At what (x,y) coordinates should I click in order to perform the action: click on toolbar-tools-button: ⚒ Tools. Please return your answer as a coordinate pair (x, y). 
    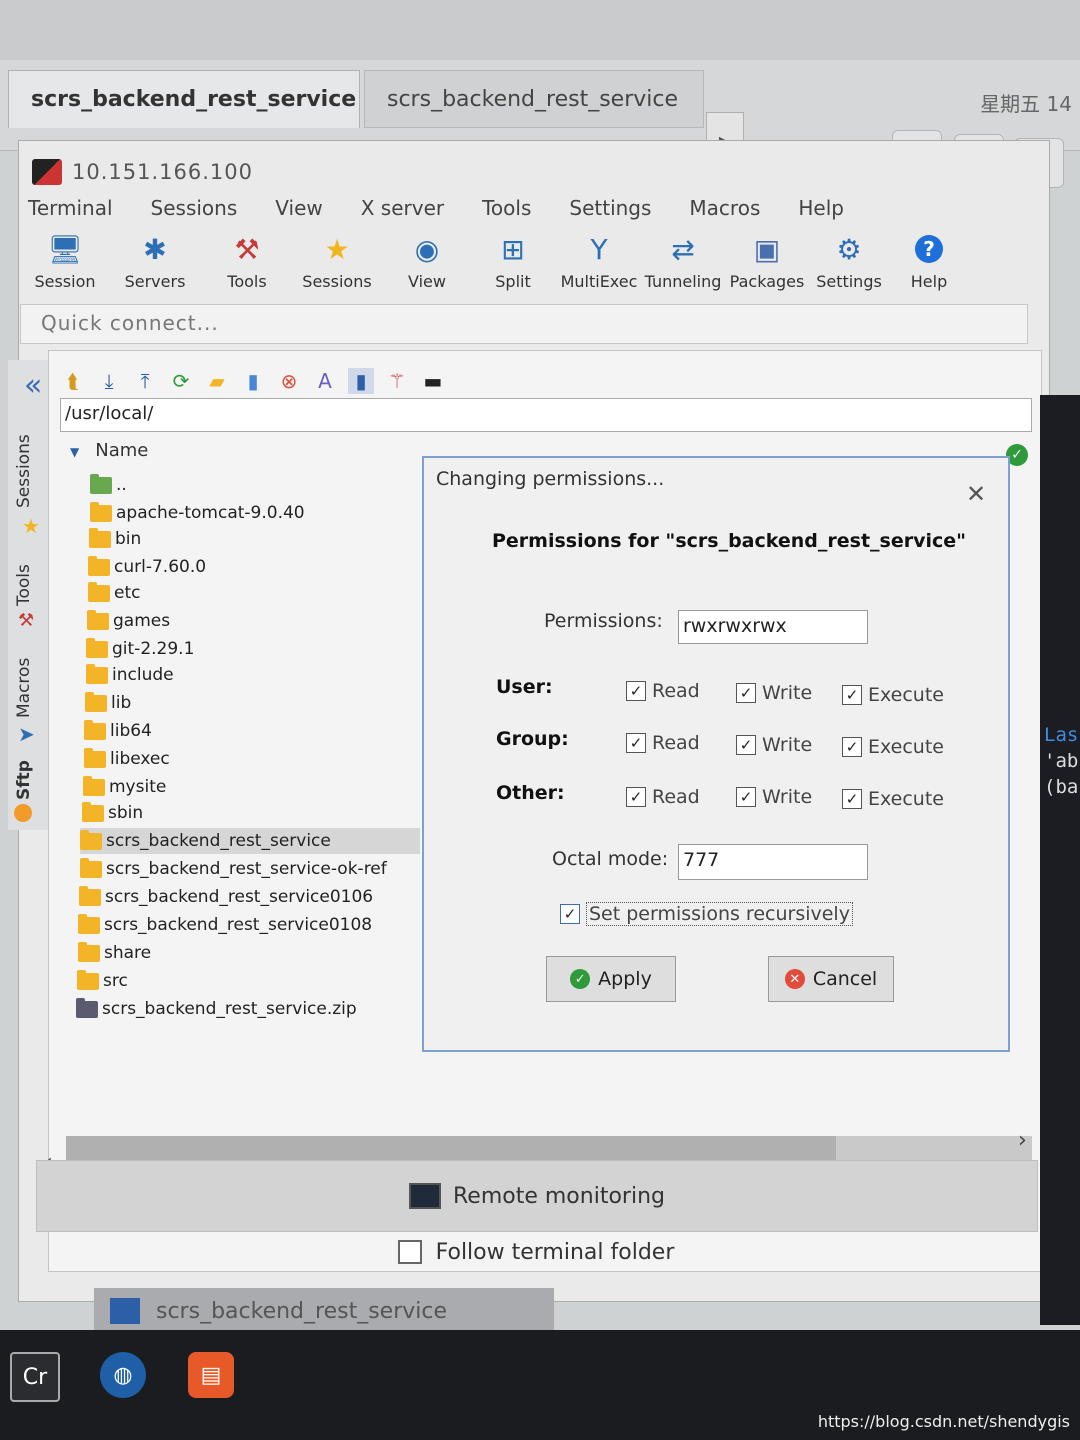
    Looking at the image, I should click on (247, 262).